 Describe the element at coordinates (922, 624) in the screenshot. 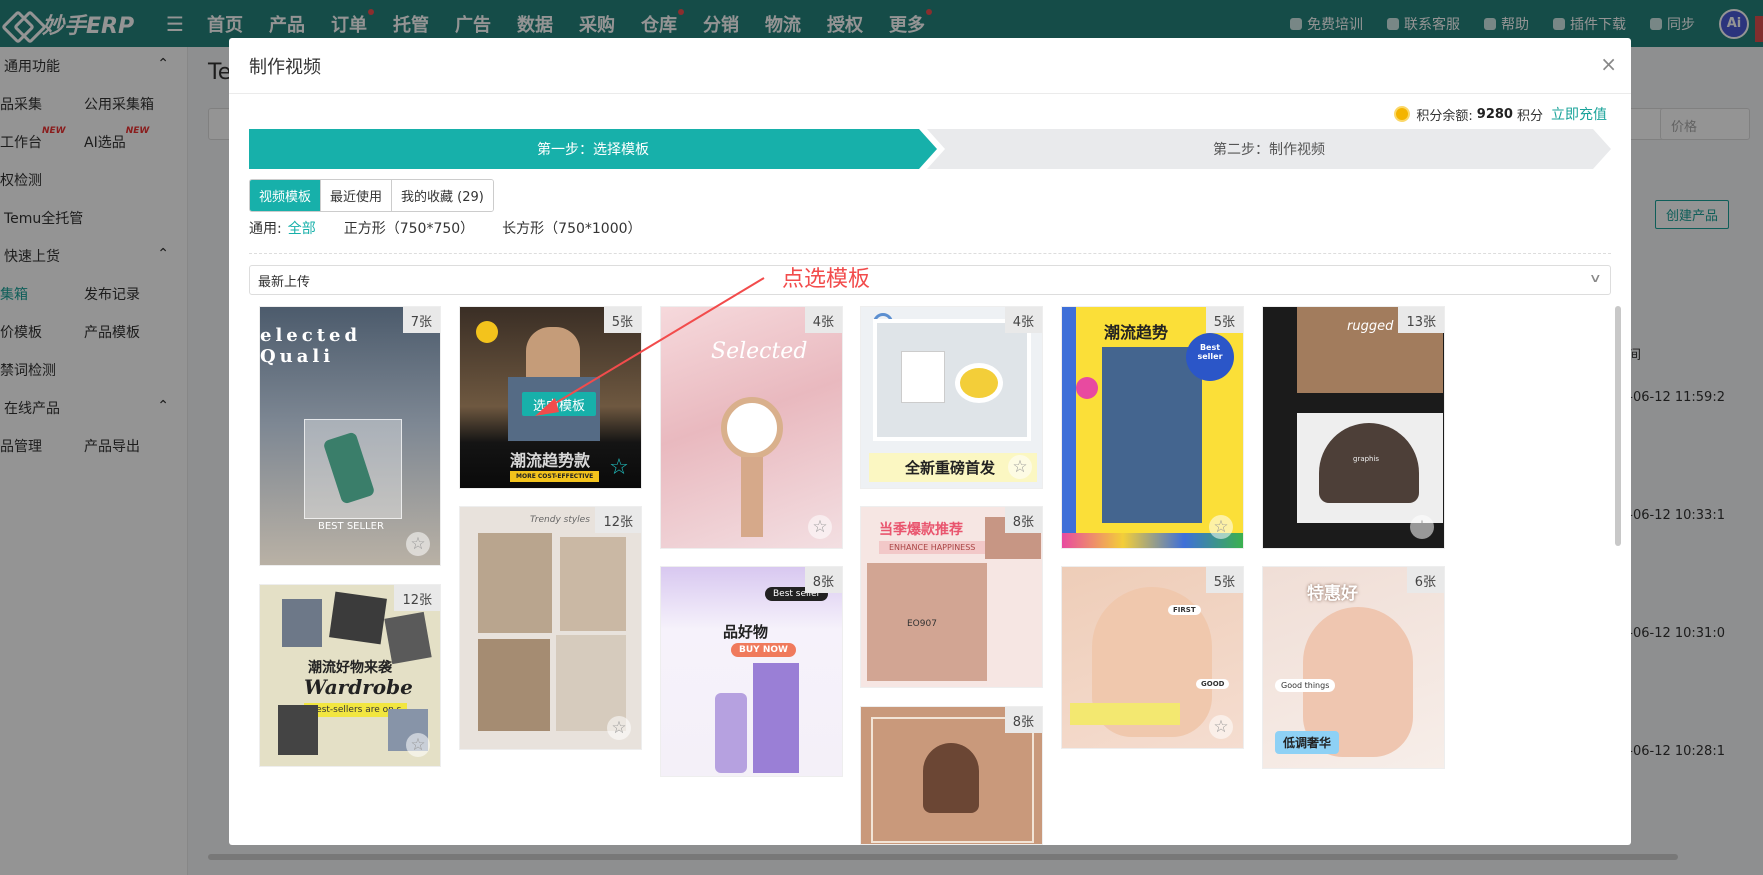

I see `card-text: EO907` at that location.